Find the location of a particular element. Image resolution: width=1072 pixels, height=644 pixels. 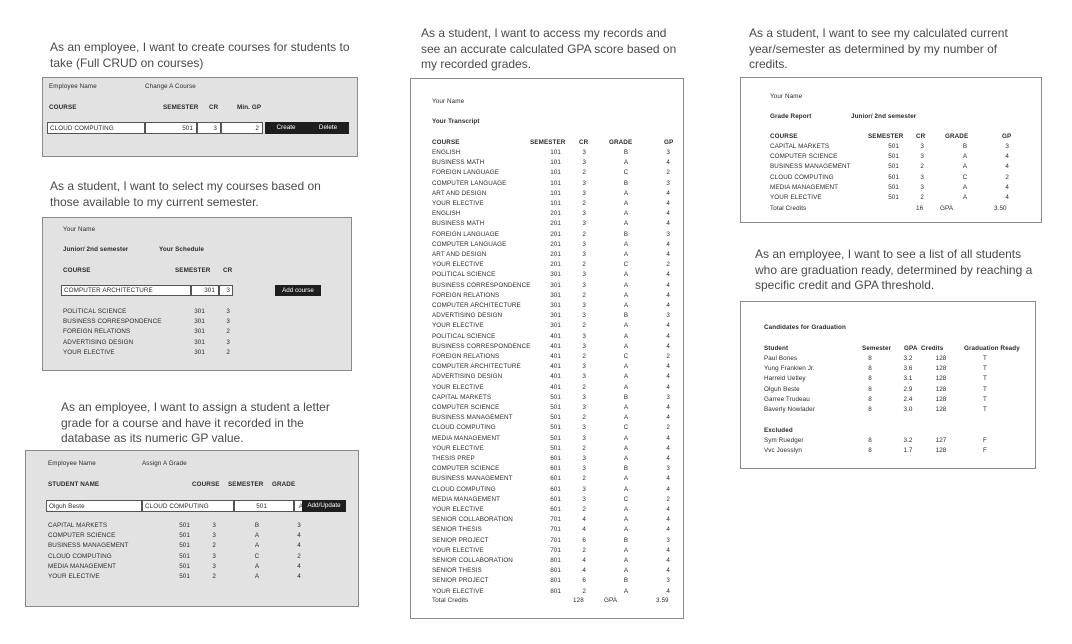

student-name-input: Olguh Beste is located at coordinates (94, 506).